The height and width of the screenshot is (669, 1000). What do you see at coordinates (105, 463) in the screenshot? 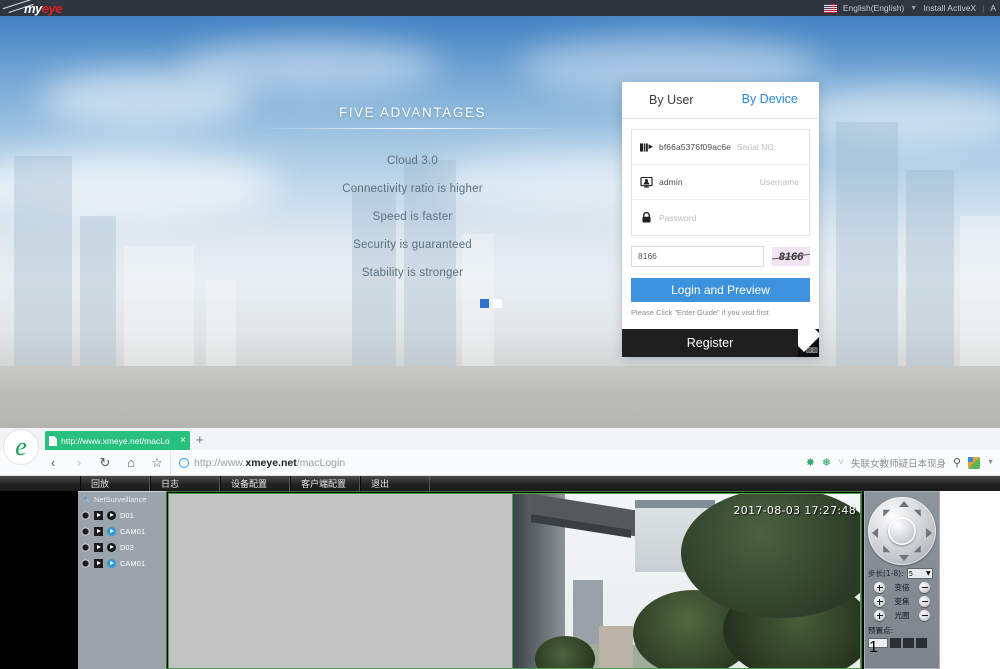
I see `reload-icon: ↻` at bounding box center [105, 463].